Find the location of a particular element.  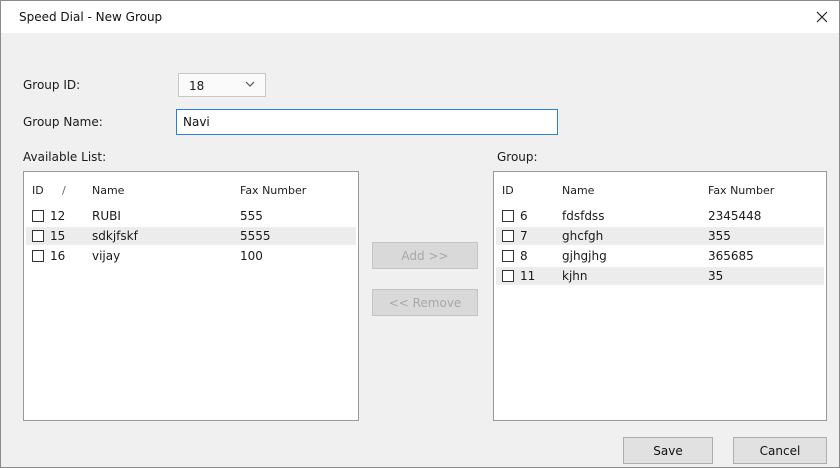

row-id: 12 is located at coordinates (58, 216).